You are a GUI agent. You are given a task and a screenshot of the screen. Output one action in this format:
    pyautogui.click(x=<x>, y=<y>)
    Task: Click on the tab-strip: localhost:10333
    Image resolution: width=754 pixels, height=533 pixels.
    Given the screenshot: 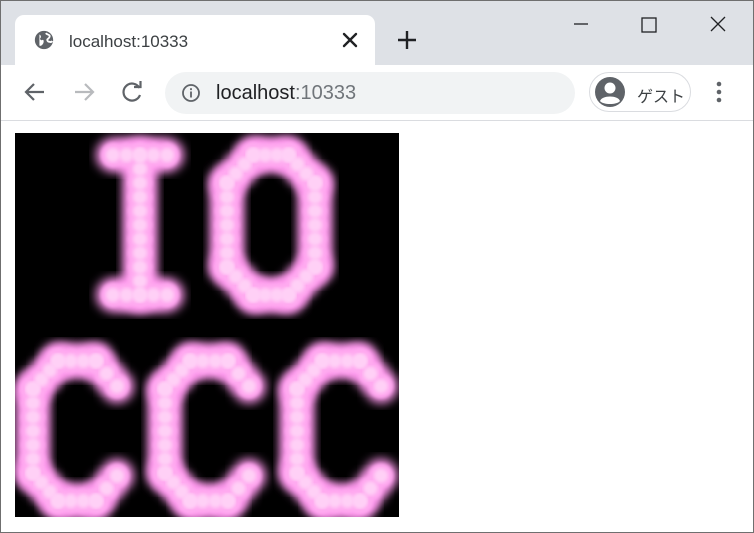 What is the action you would take?
    pyautogui.click(x=377, y=33)
    